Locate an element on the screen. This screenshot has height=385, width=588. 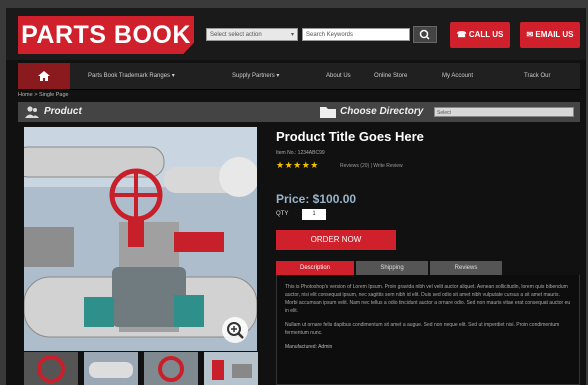
zoom-button is located at coordinates (235, 330).